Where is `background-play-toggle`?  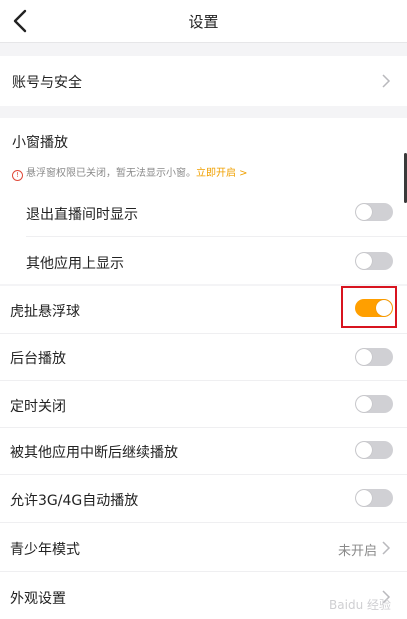 background-play-toggle is located at coordinates (374, 357).